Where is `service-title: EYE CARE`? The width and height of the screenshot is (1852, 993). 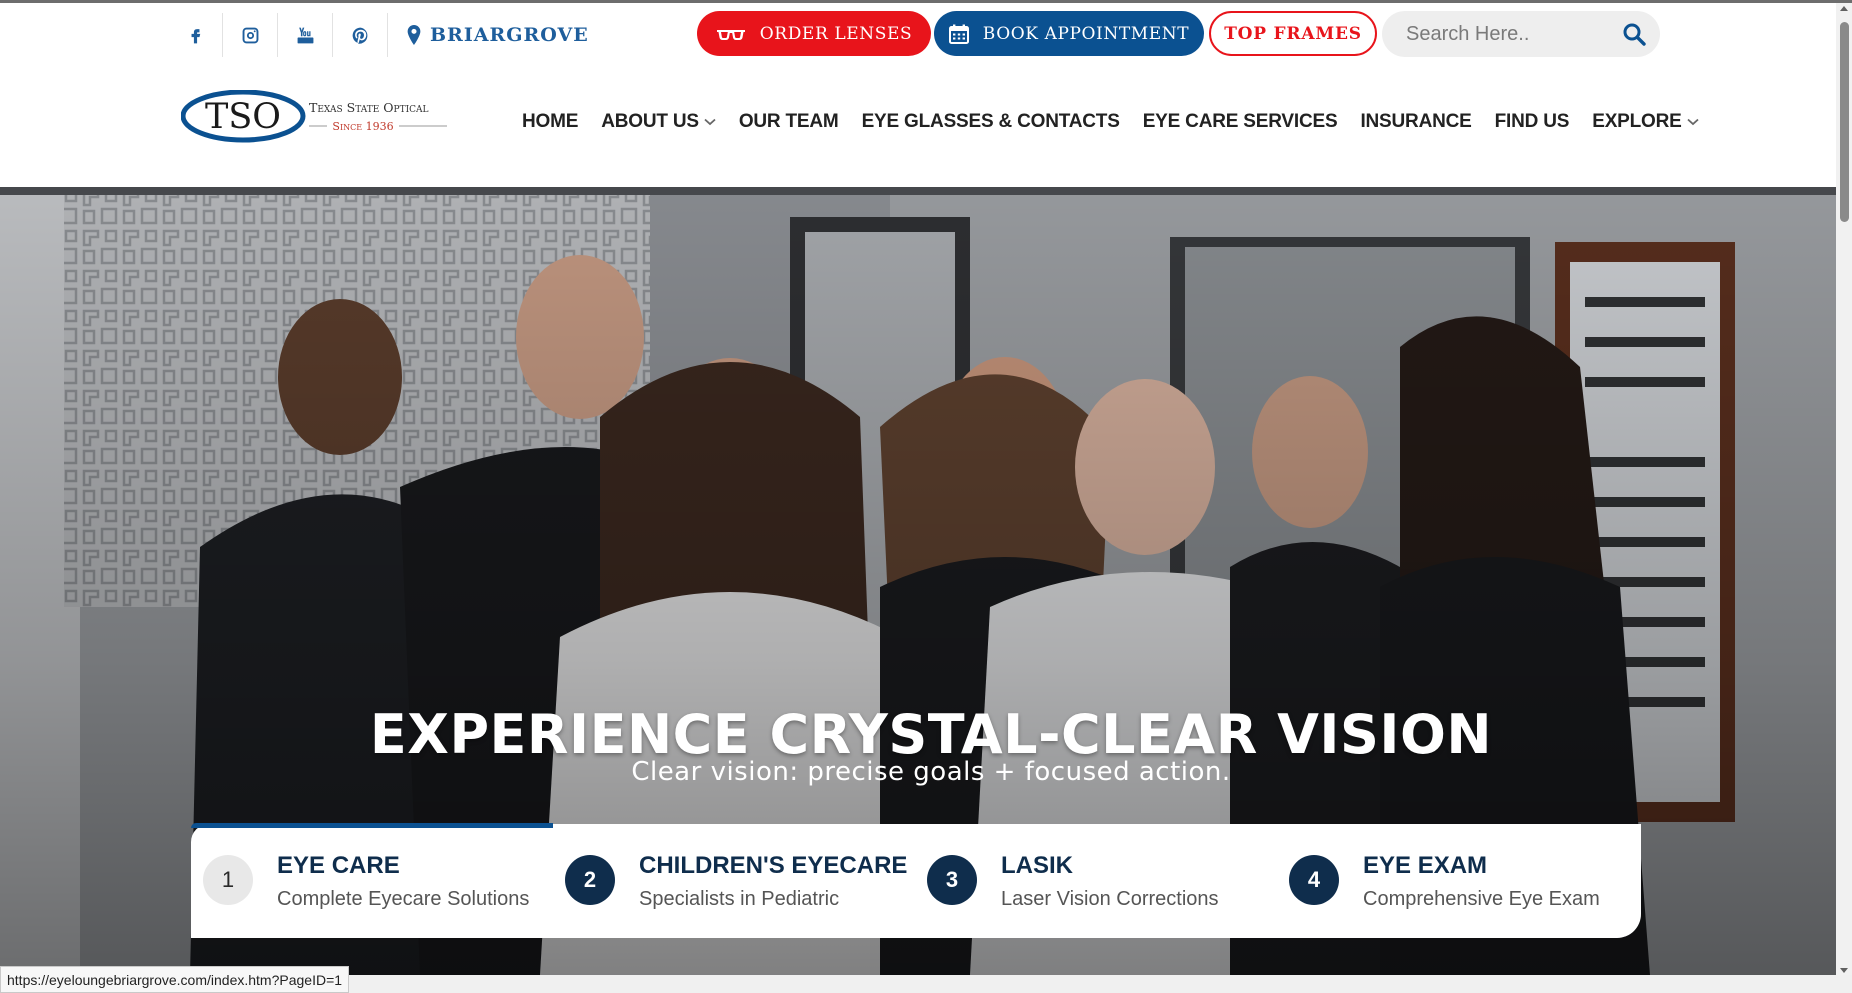 service-title: EYE CARE is located at coordinates (338, 865).